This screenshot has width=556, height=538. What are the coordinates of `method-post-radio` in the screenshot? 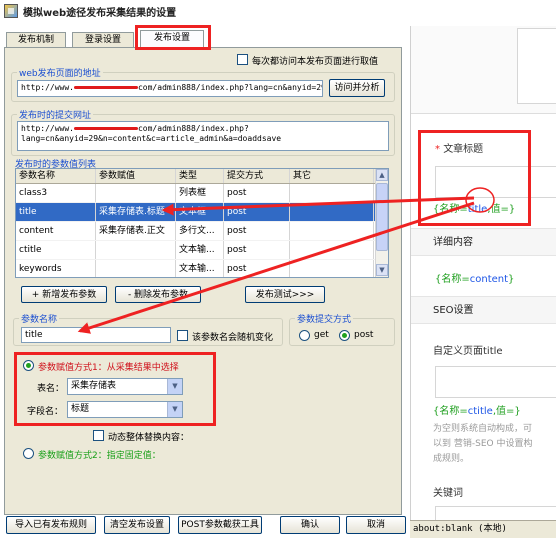 It's located at (344, 335).